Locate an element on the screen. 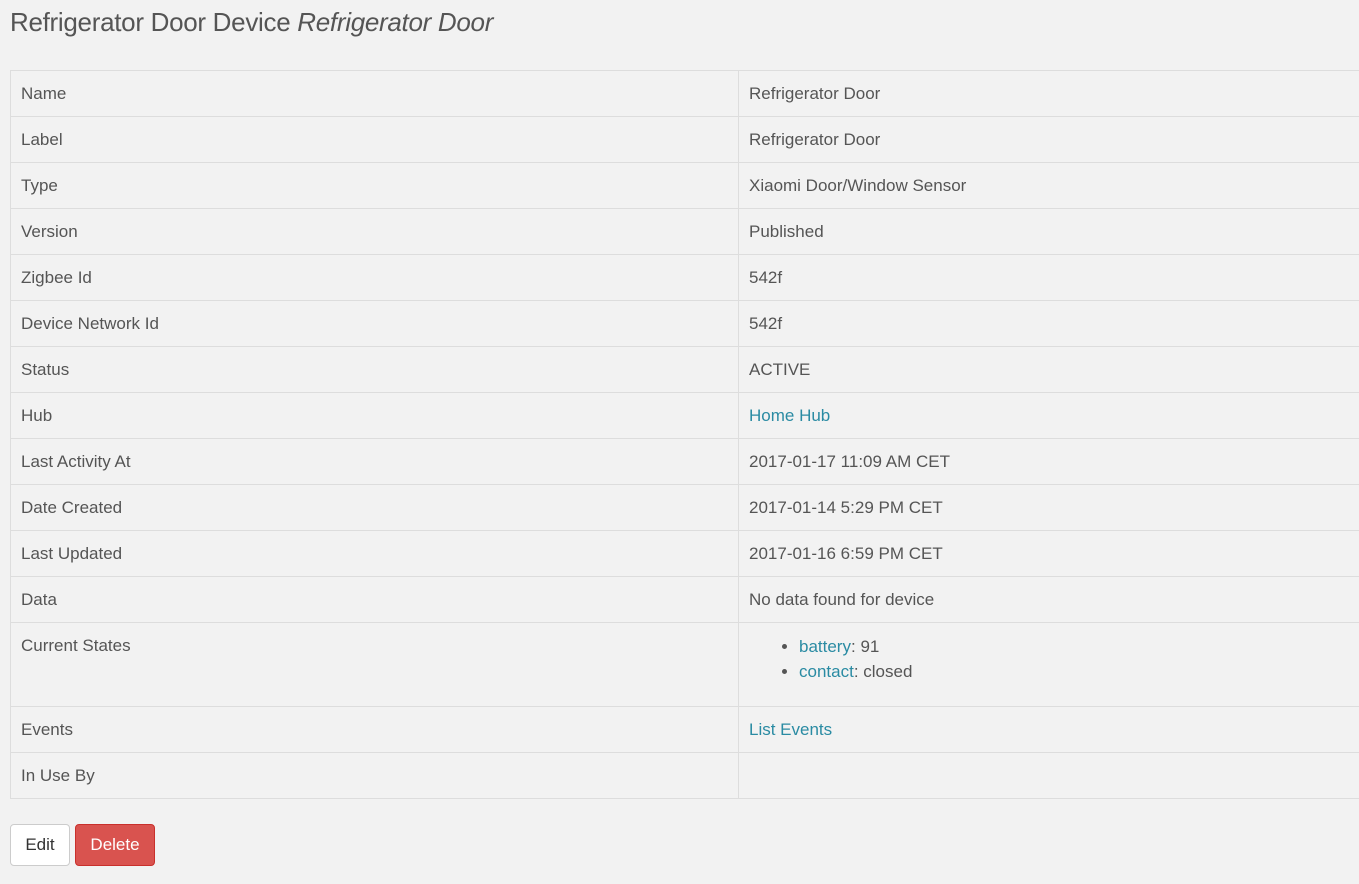 The image size is (1359, 884). delete-button: Delete is located at coordinates (115, 845).